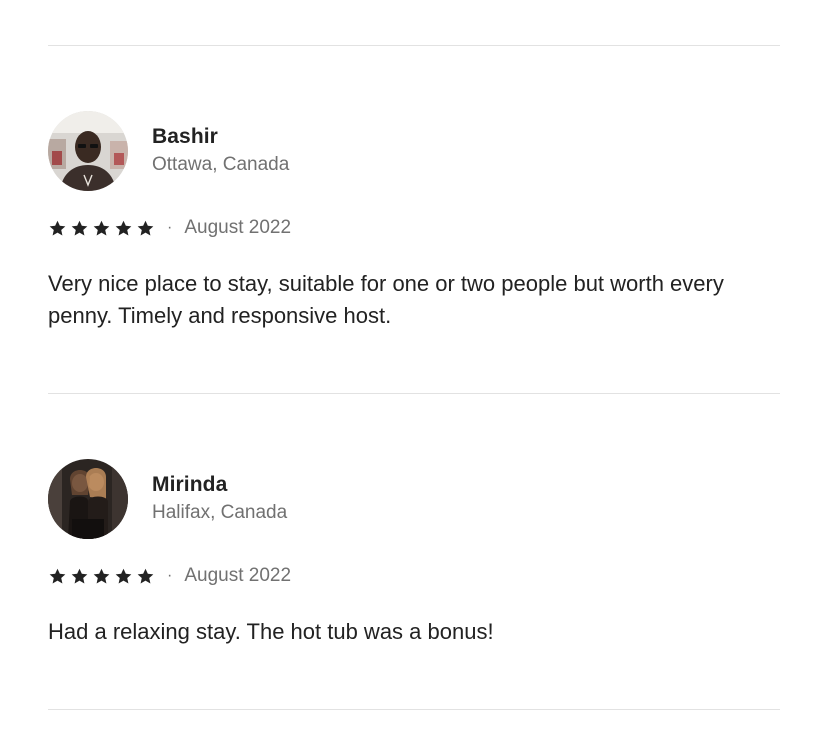  Describe the element at coordinates (414, 151) in the screenshot. I see `review-header: Bashir Ottawa, Canada` at that location.